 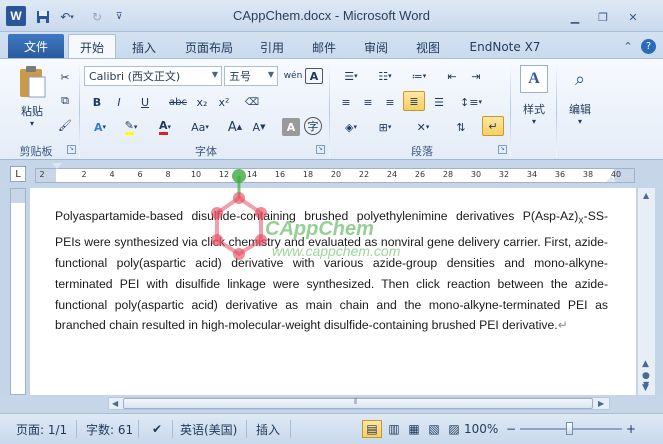 What do you see at coordinates (41, 429) in the screenshot?
I see `page-count: 页面: 1/1` at bounding box center [41, 429].